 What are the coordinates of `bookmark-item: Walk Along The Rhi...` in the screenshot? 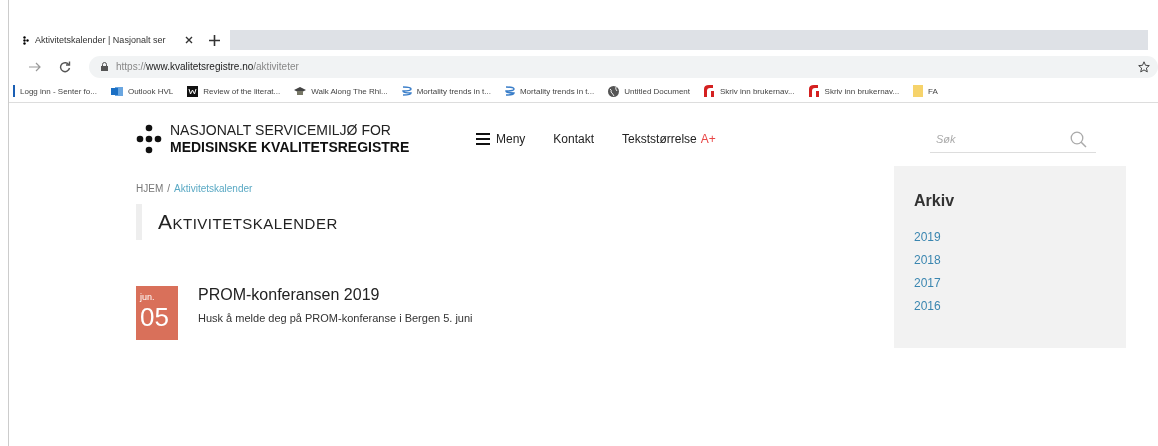 It's located at (341, 91).